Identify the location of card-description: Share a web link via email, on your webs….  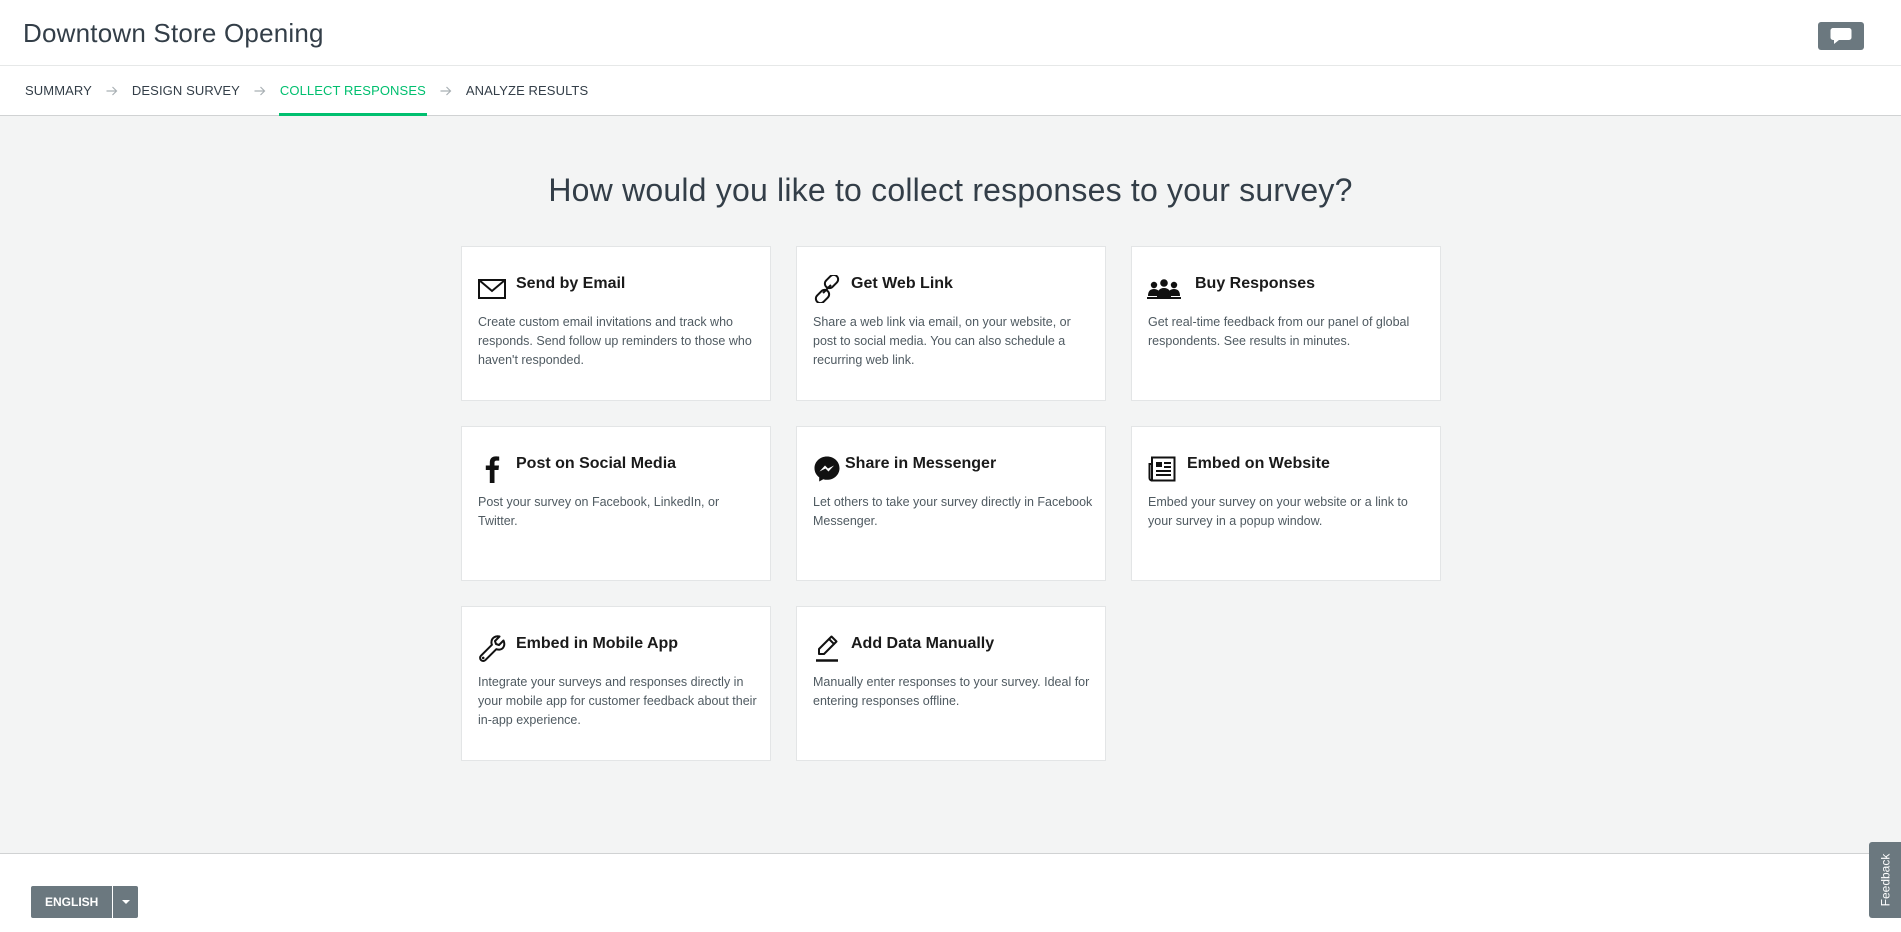
(942, 341).